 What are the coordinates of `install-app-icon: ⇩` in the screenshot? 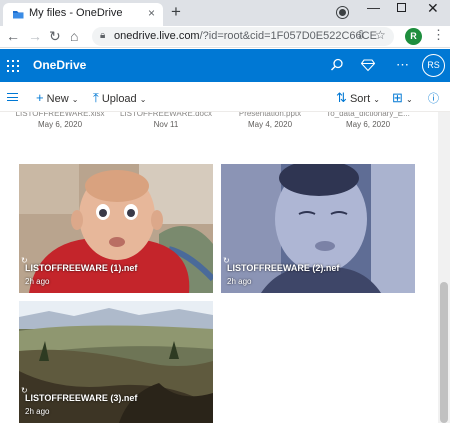 It's located at (361, 35).